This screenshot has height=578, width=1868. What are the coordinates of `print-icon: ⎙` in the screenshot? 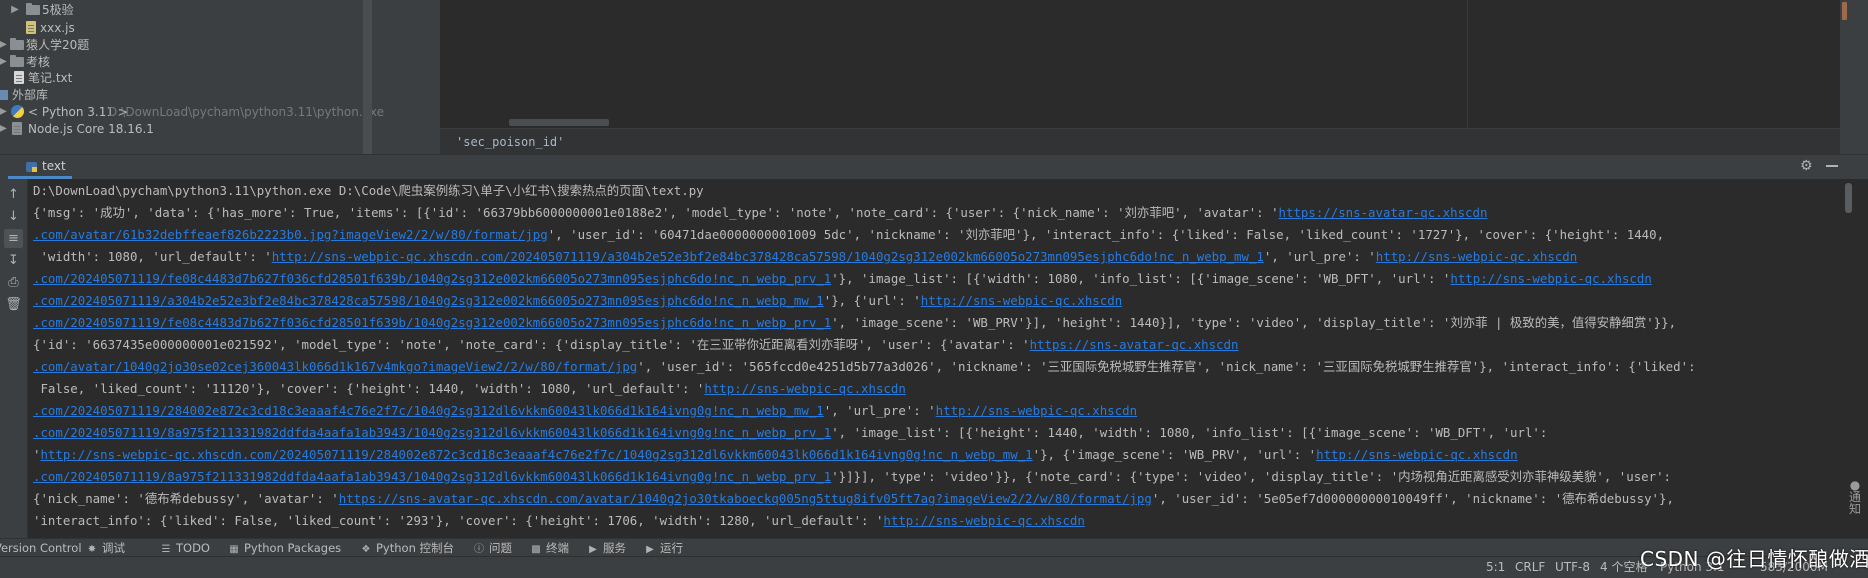 It's located at (13, 282).